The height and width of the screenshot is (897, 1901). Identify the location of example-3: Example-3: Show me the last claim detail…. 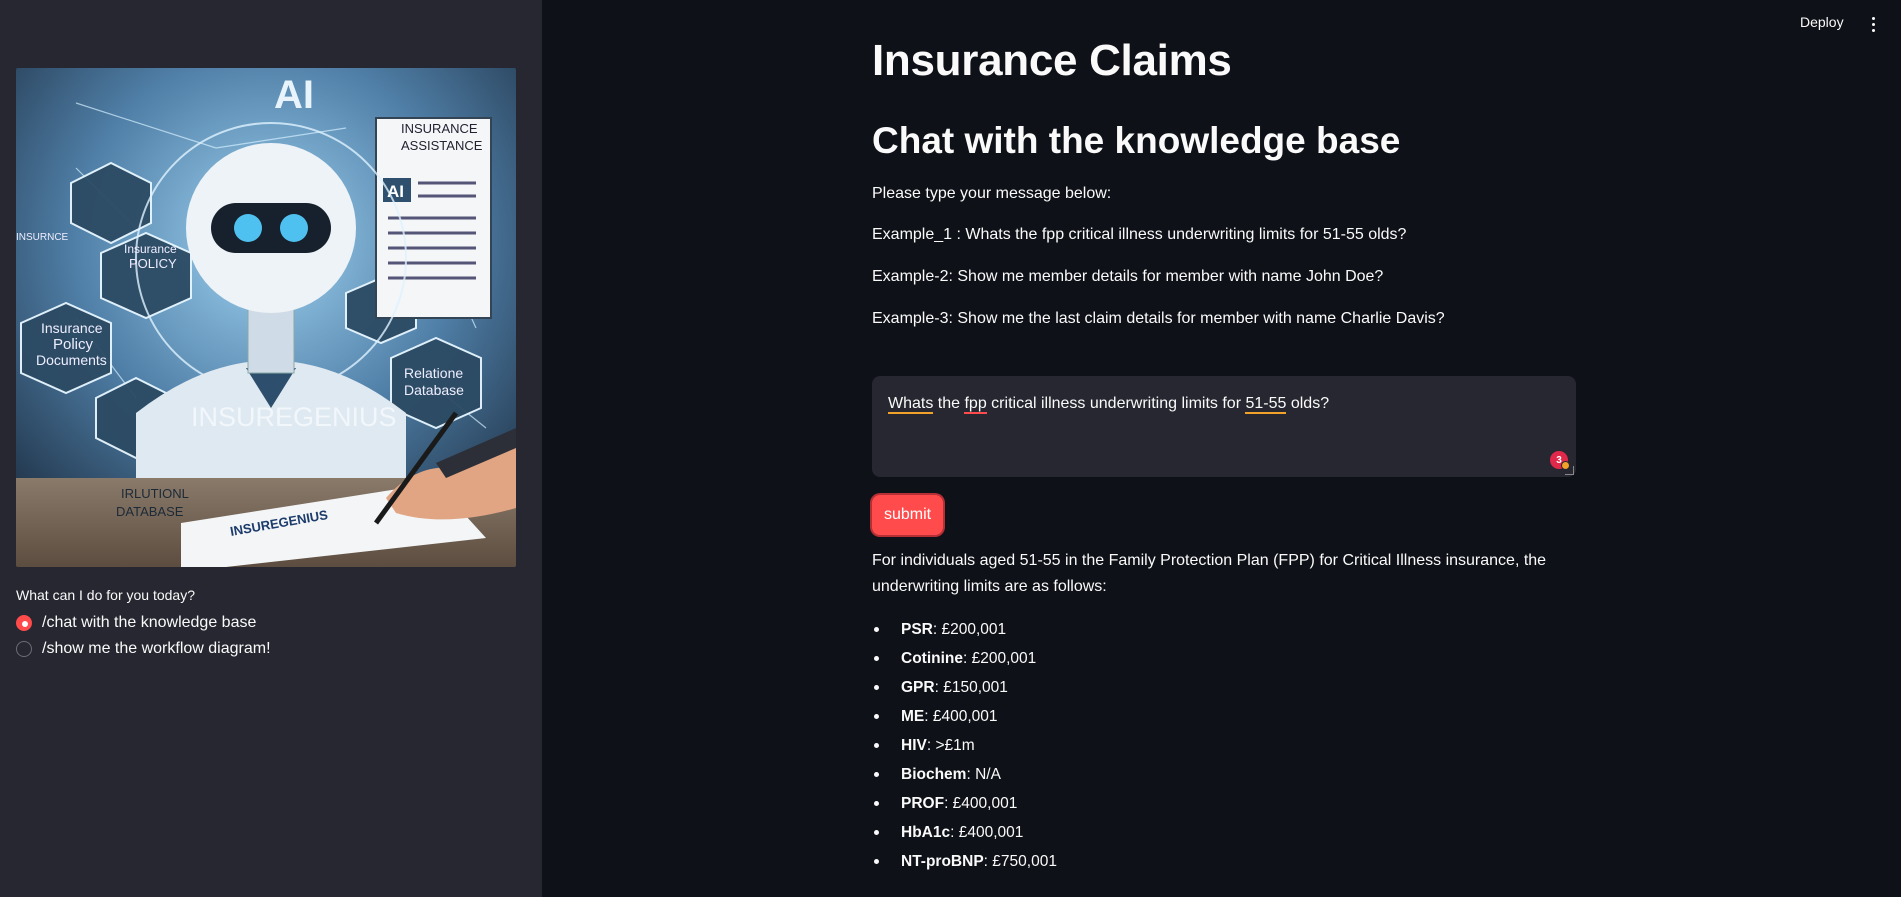
(1158, 318).